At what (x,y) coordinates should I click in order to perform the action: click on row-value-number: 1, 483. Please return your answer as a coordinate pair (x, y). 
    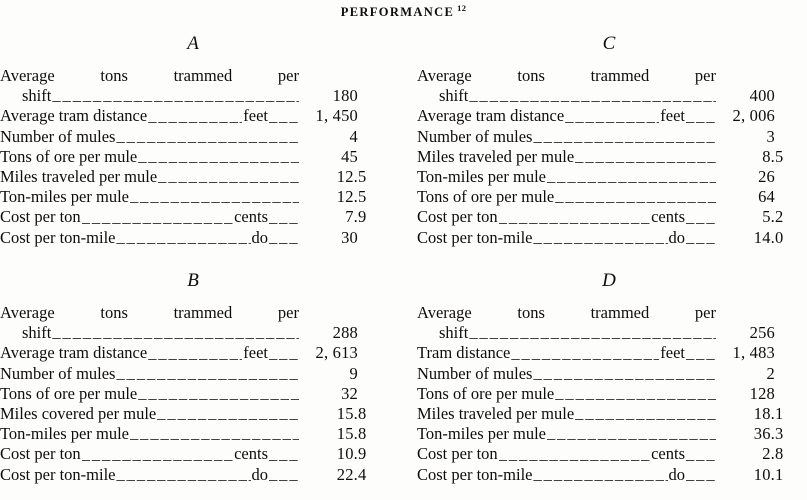
    Looking at the image, I should click on (761, 353).